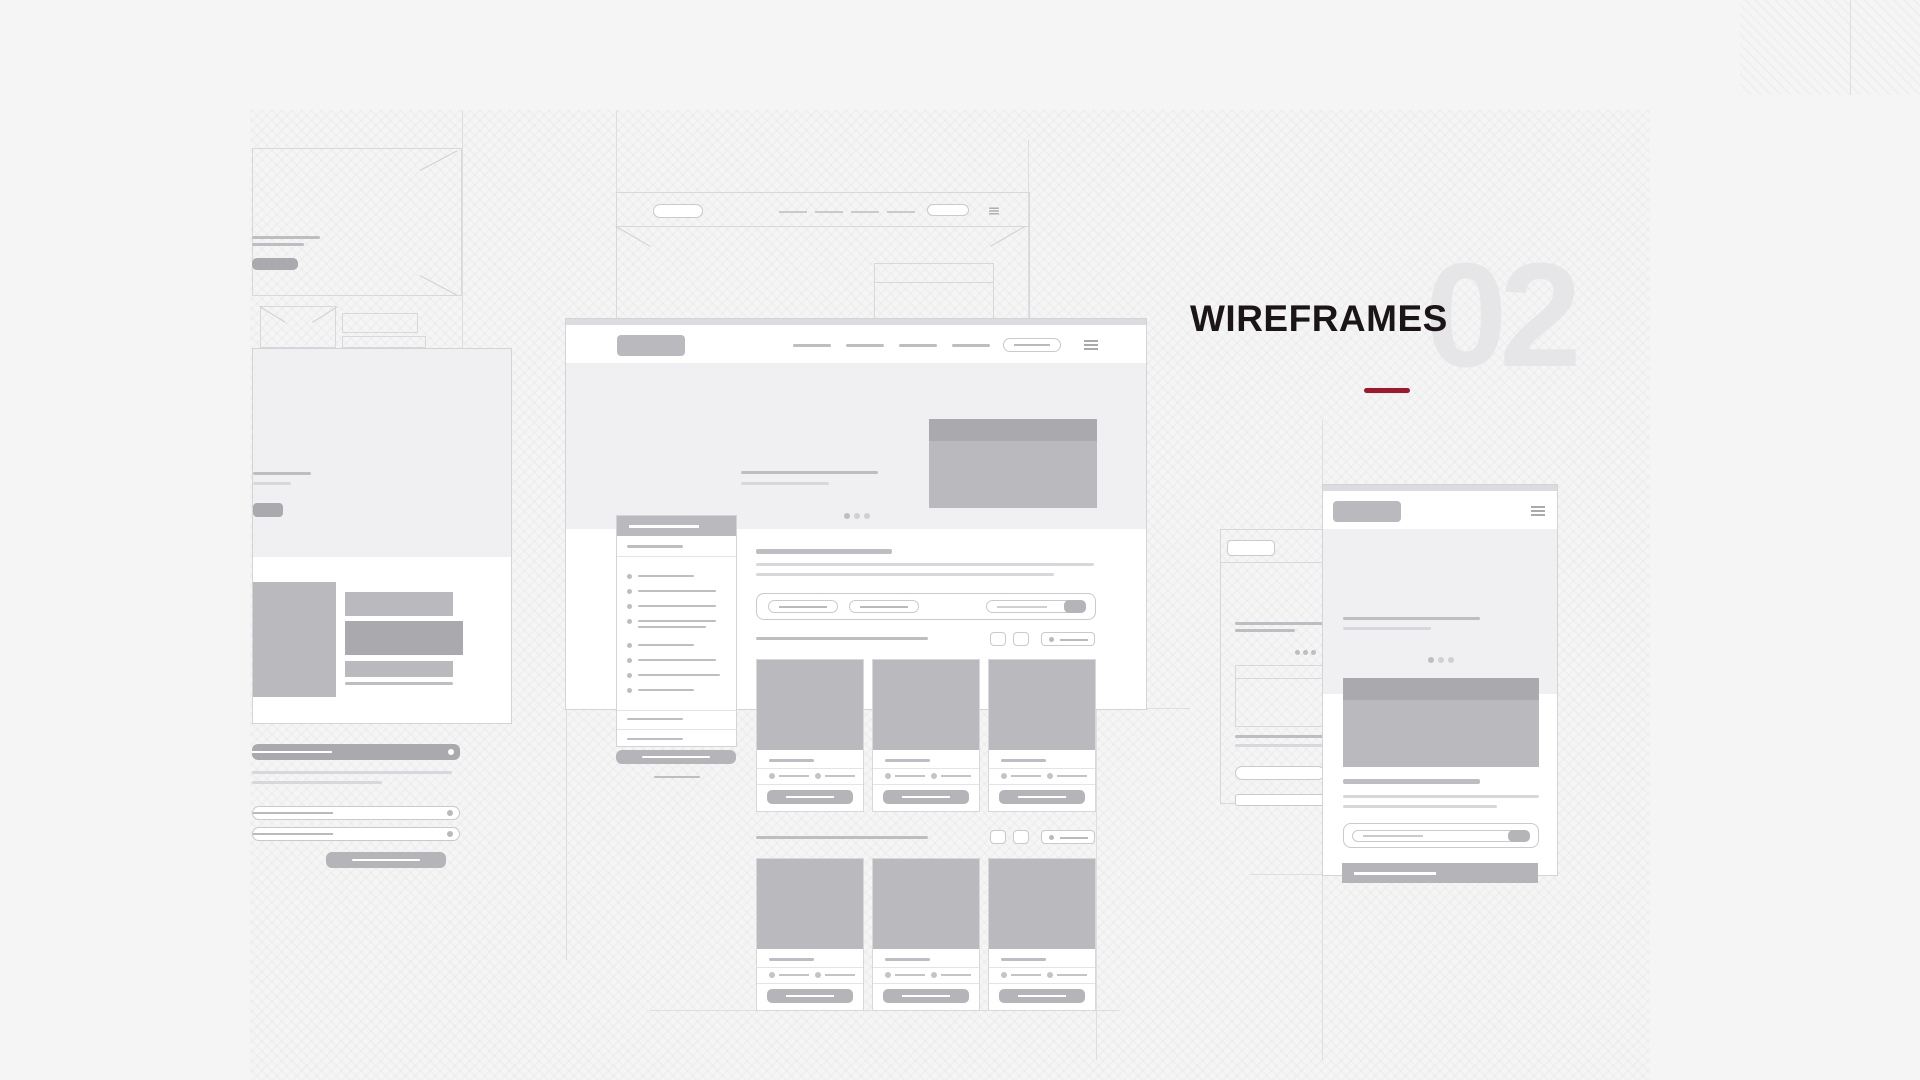 The image size is (1920, 1080). Describe the element at coordinates (1367, 511) in the screenshot. I see `mobile-logo` at that location.